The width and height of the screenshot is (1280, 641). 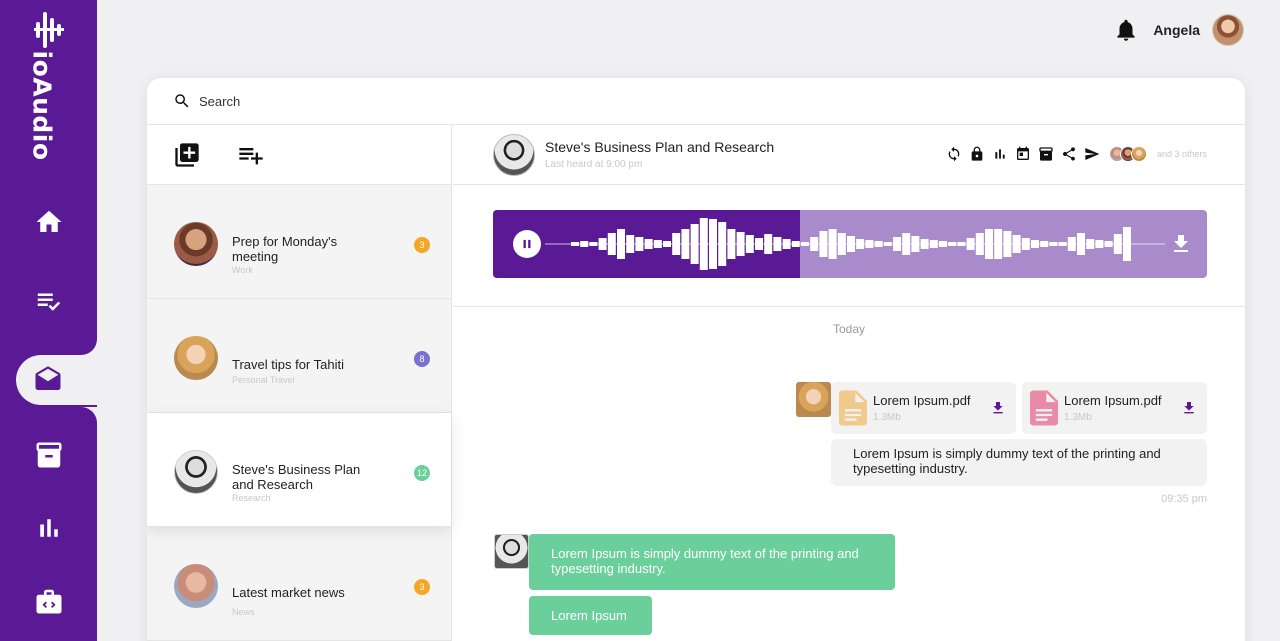 I want to click on lock-icon, so click(x=977, y=154).